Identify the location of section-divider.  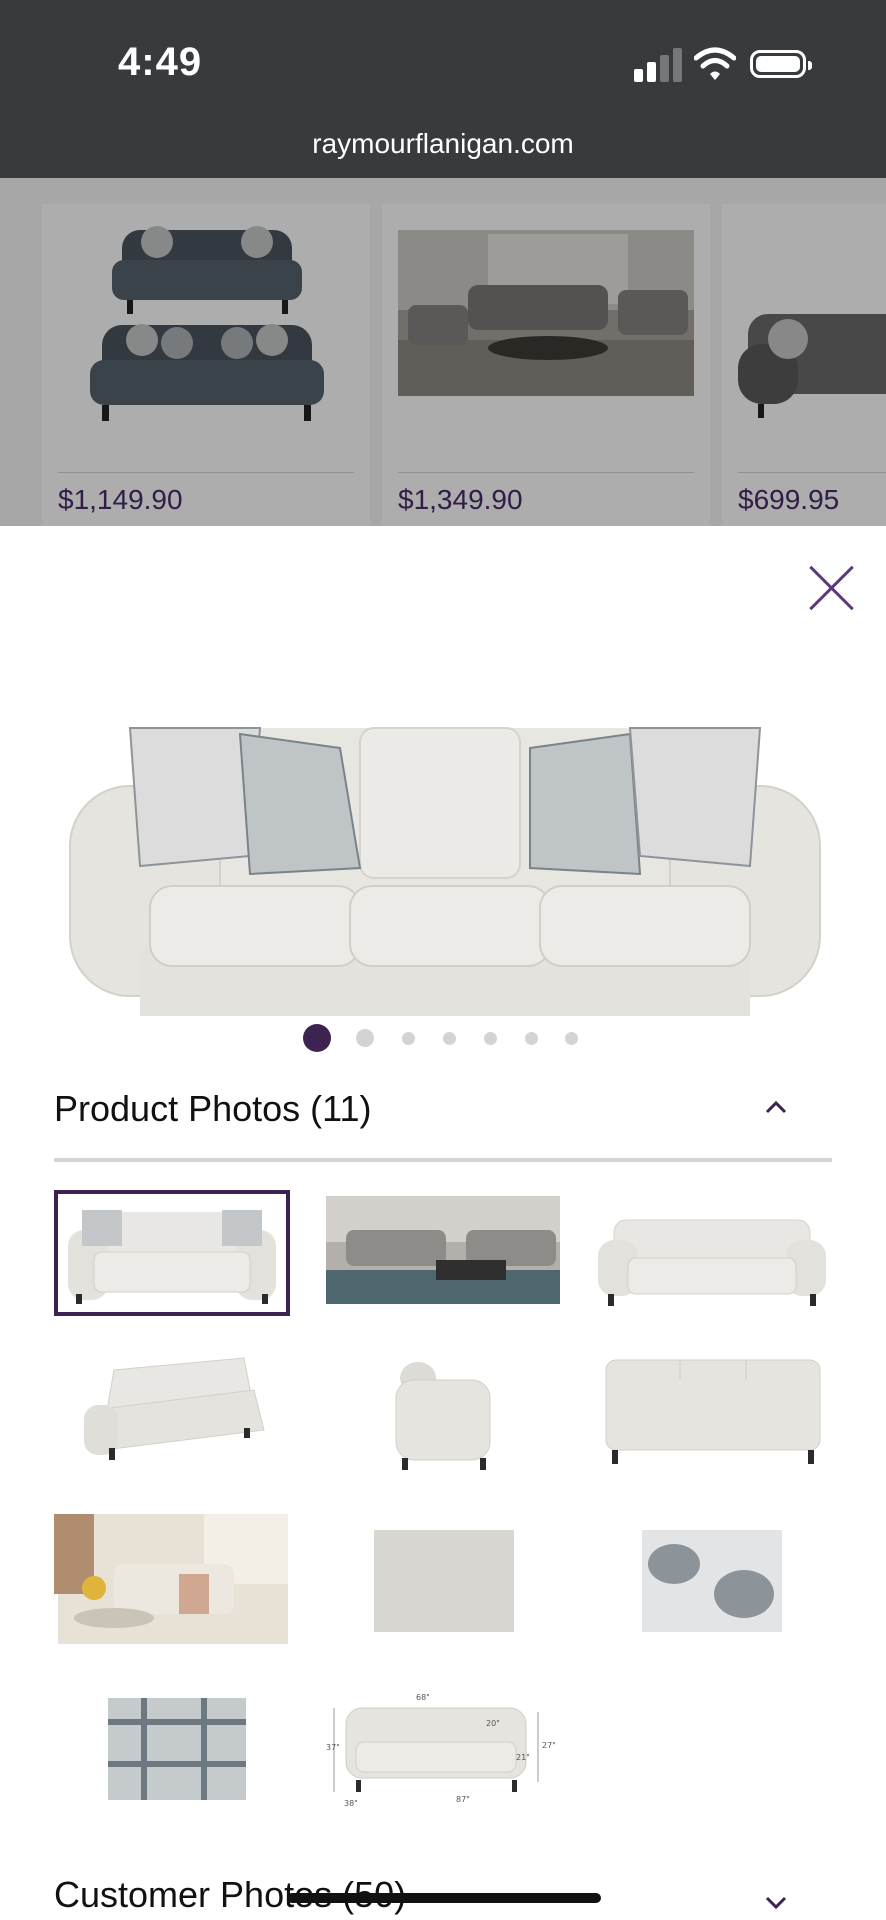
(443, 1160).